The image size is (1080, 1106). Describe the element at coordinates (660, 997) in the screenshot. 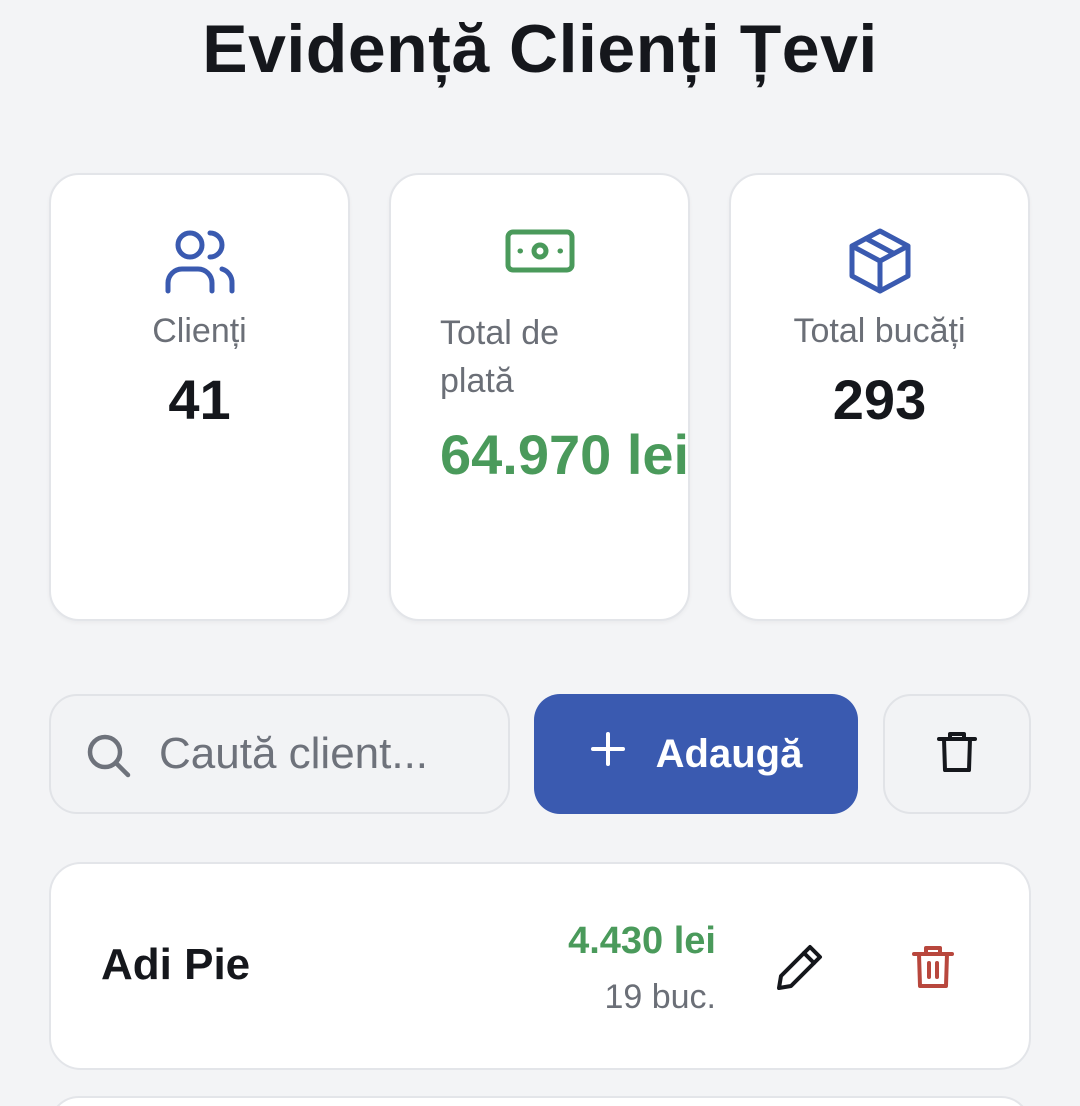

I see `client-quantity: 19 buc.` at that location.